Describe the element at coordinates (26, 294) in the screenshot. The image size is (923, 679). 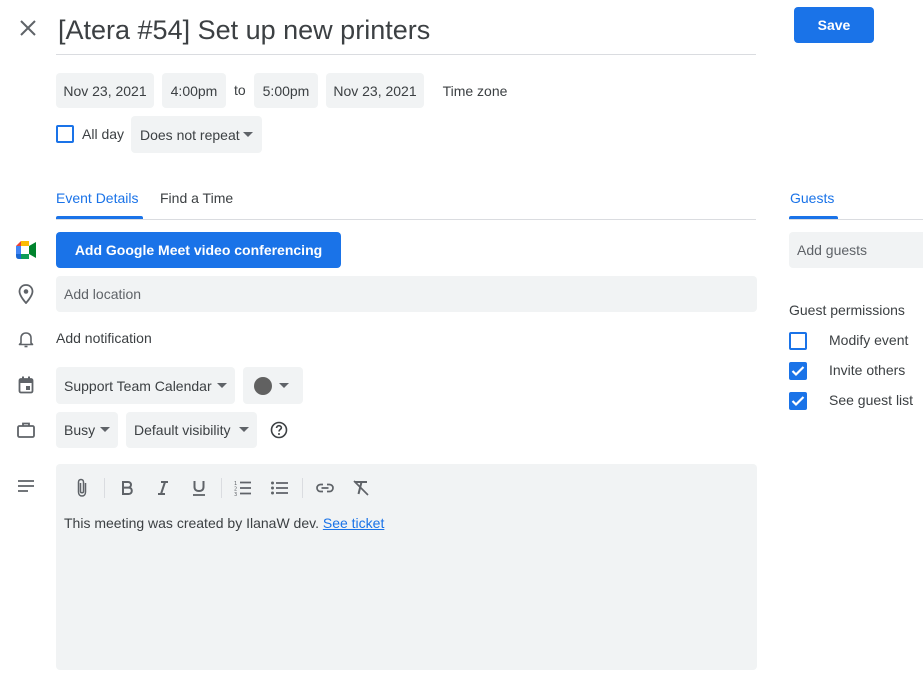
I see `location-pin-icon` at that location.